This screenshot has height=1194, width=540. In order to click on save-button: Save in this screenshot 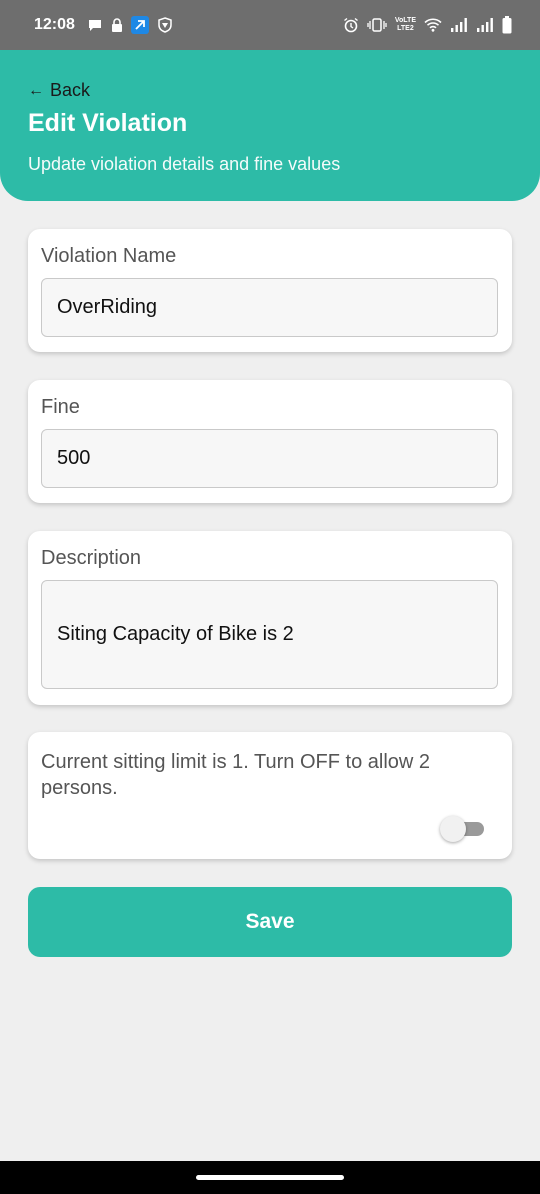, I will do `click(270, 922)`.